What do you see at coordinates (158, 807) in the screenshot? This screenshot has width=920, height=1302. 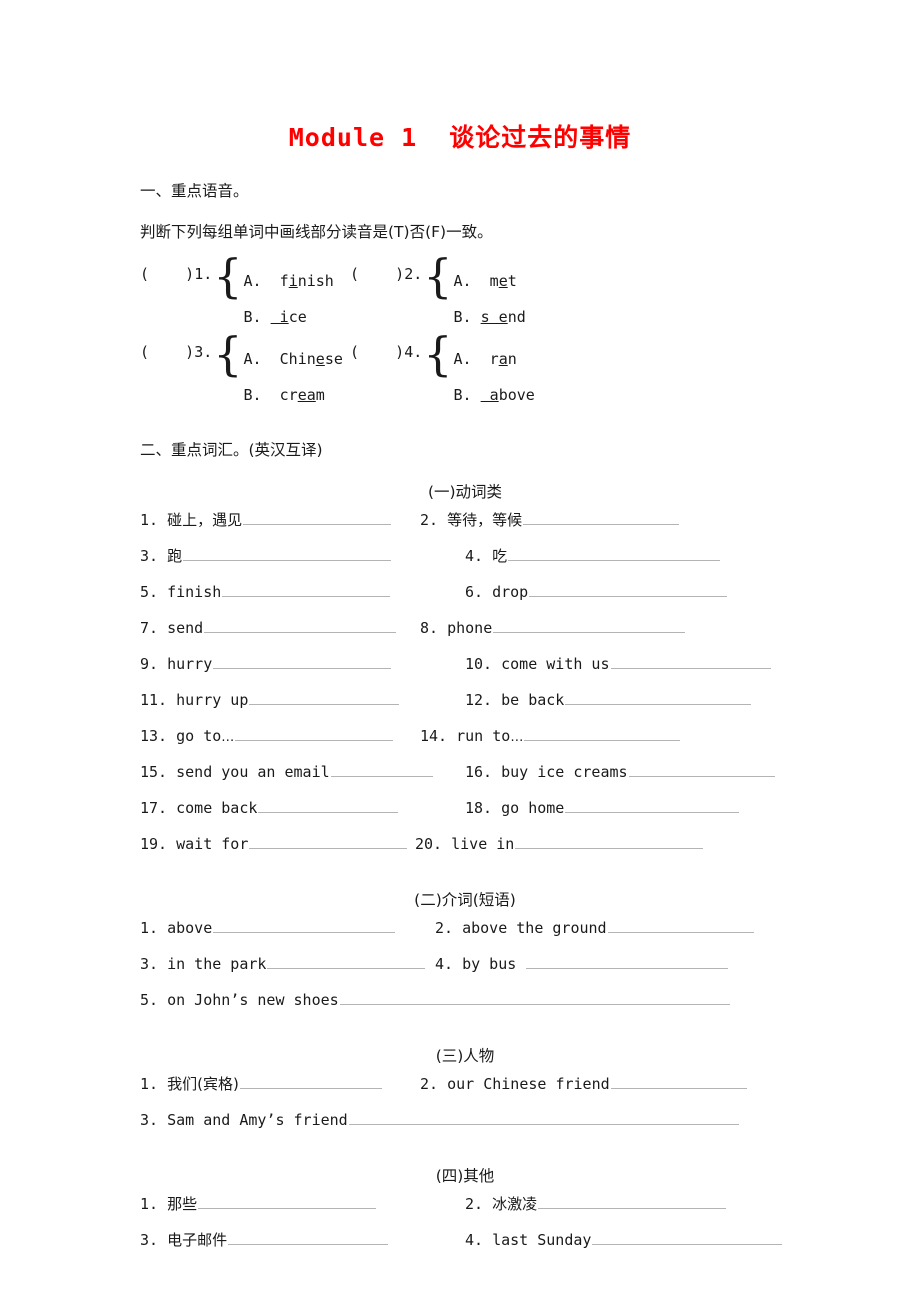 I see `item-number: 17.` at bounding box center [158, 807].